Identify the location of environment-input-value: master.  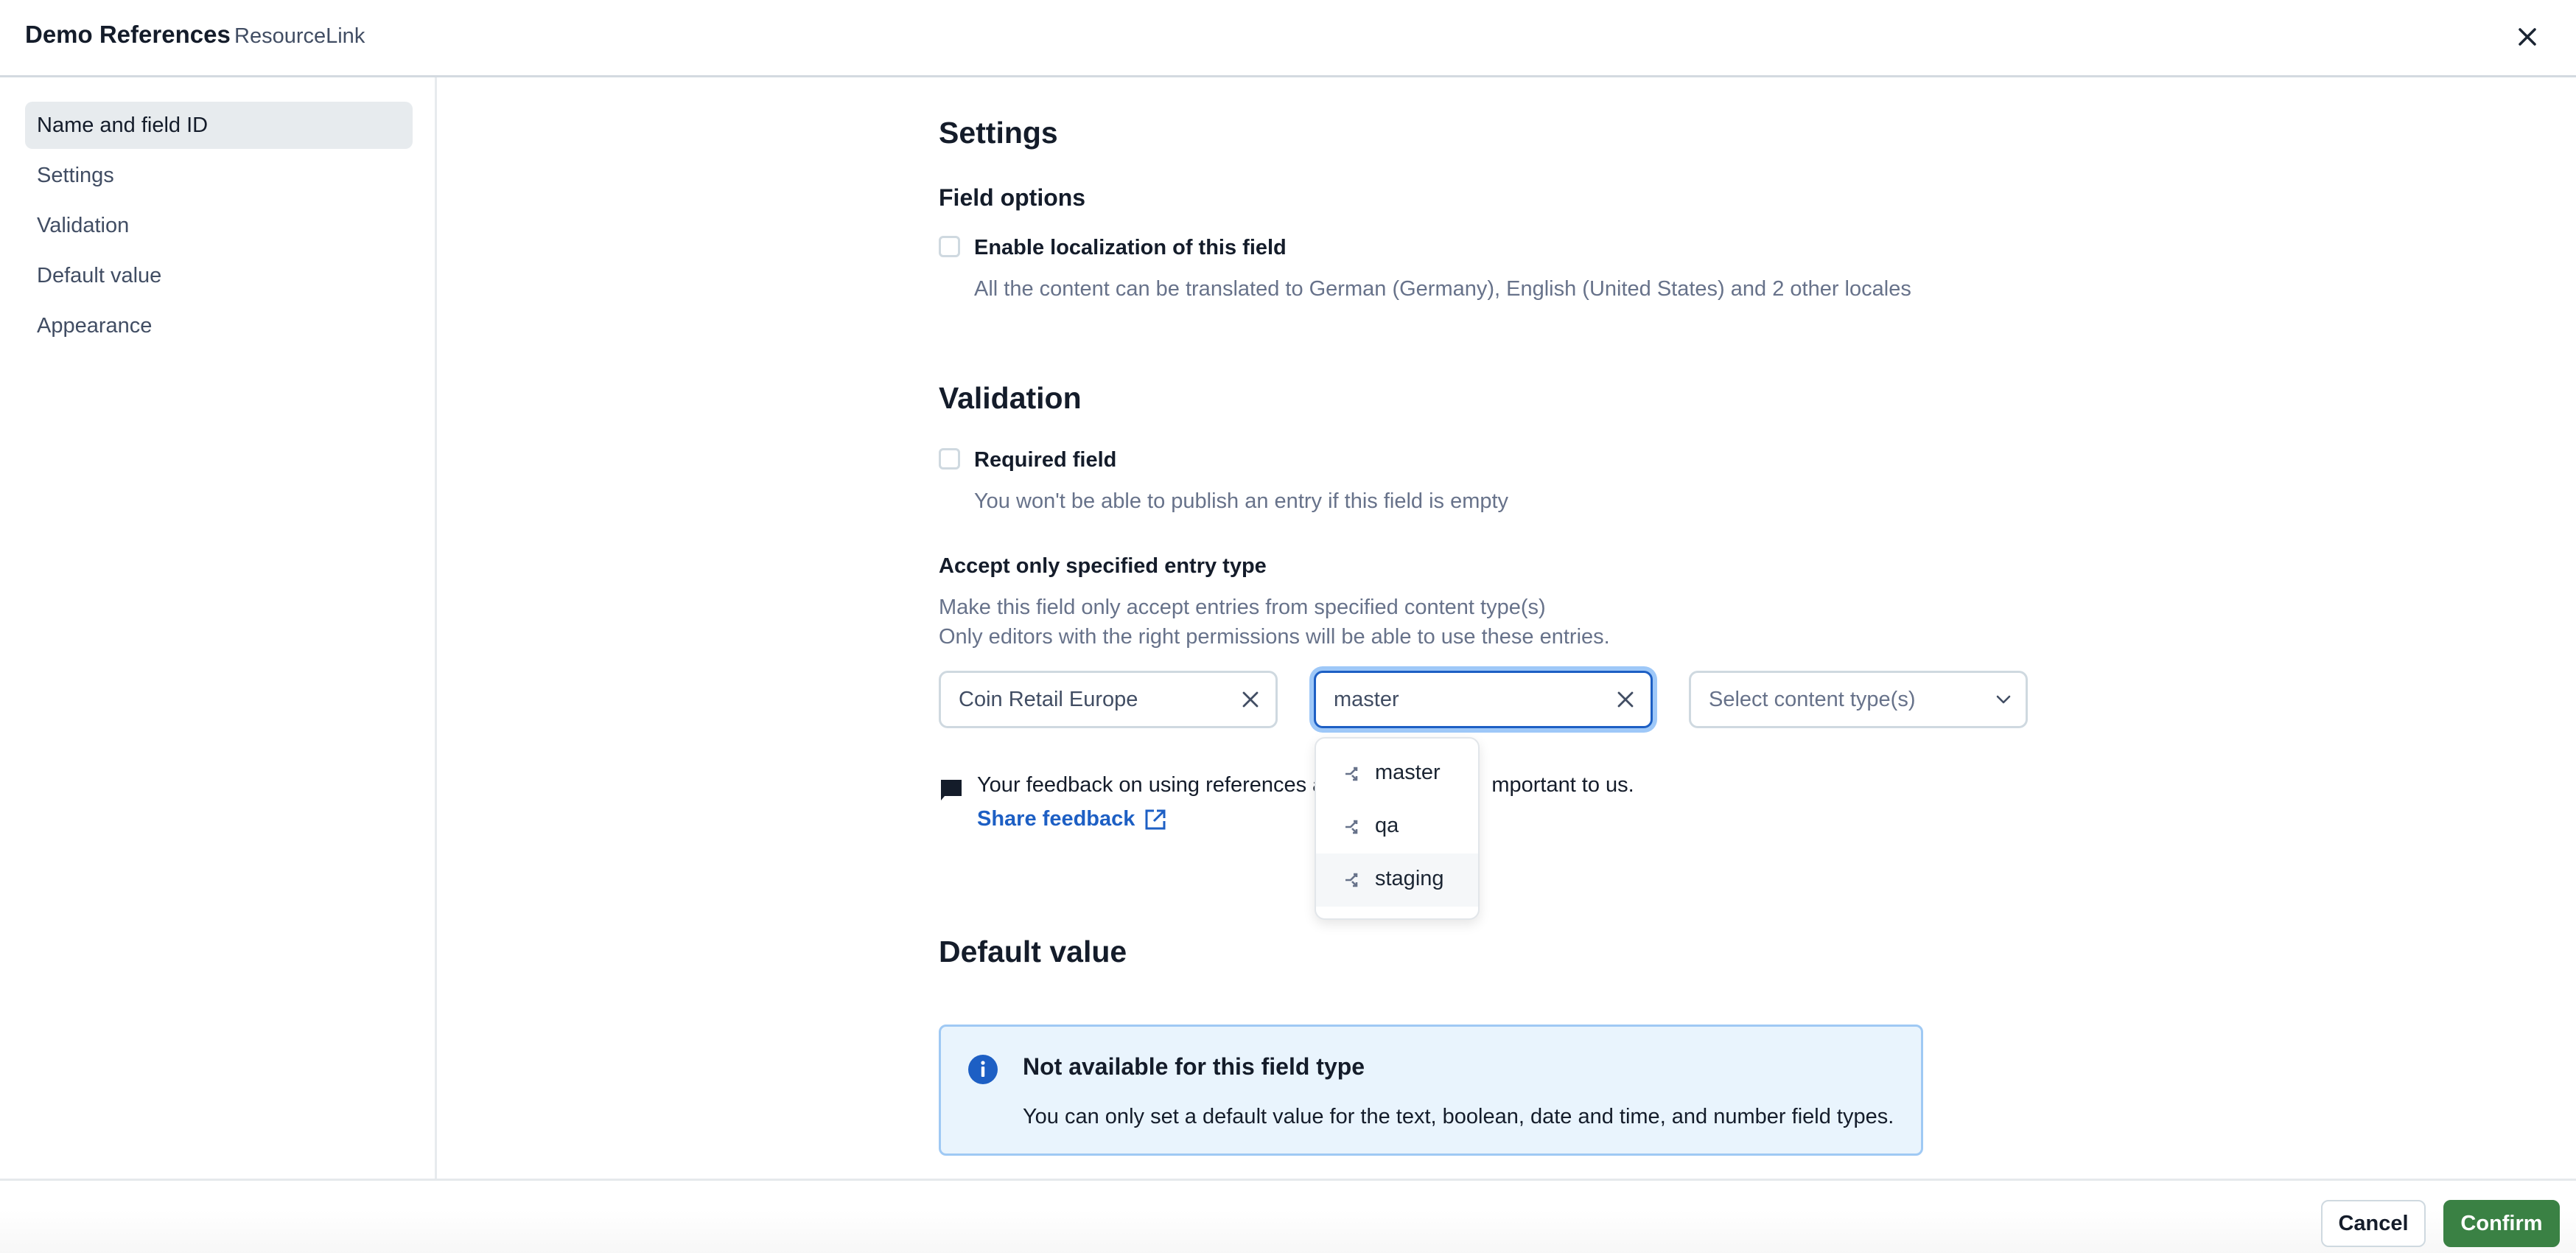
(1366, 700).